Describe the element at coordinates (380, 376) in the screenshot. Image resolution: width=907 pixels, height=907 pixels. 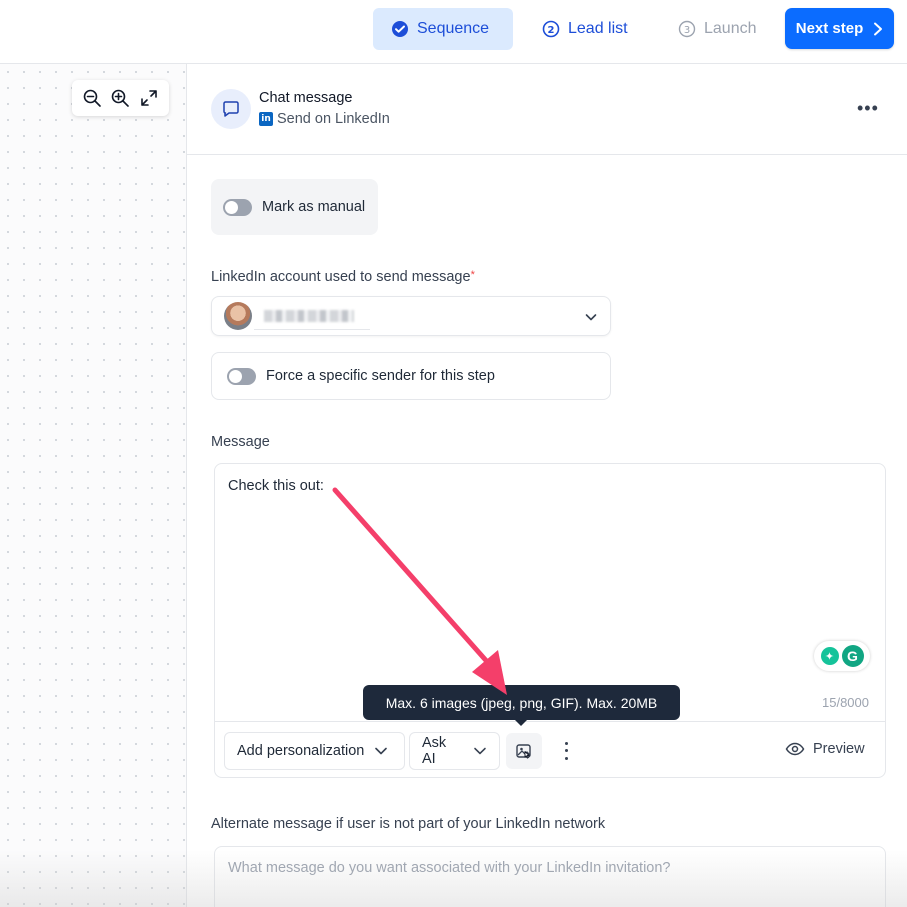
I see `force-sender-label: Force a specific sender for this step` at that location.